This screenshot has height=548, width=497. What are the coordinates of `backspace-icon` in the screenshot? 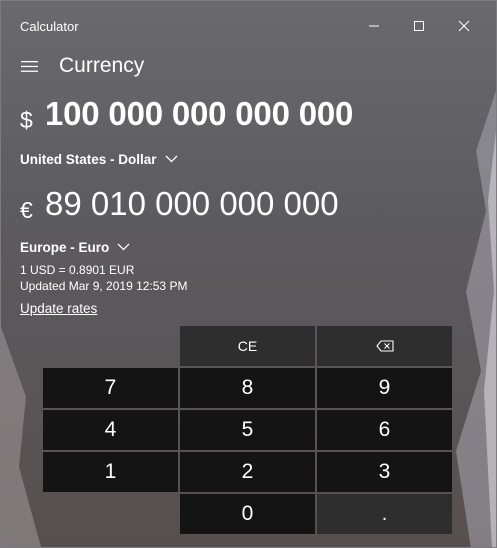 It's located at (384, 346).